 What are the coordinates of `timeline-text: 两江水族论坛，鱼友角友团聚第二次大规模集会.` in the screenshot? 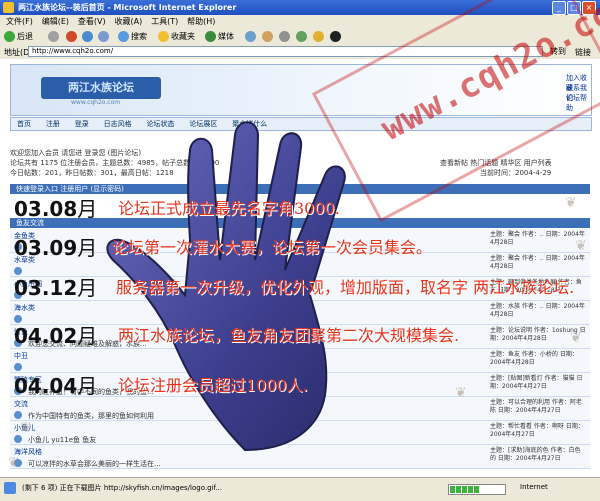 It's located at (289, 335).